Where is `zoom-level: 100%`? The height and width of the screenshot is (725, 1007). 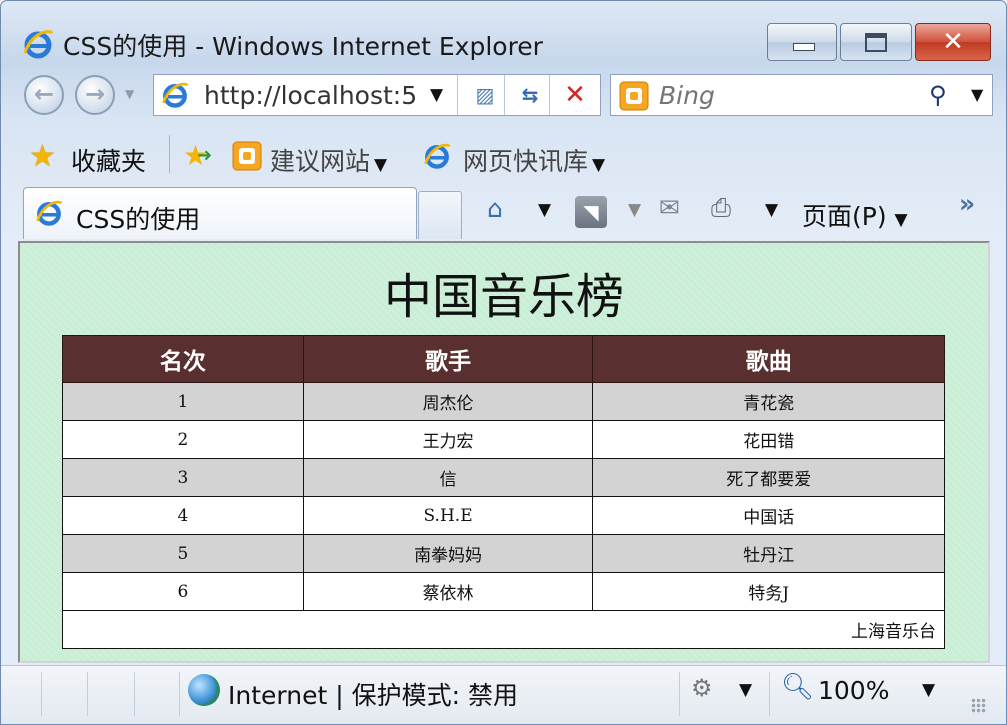
zoom-level: 100% is located at coordinates (853, 690).